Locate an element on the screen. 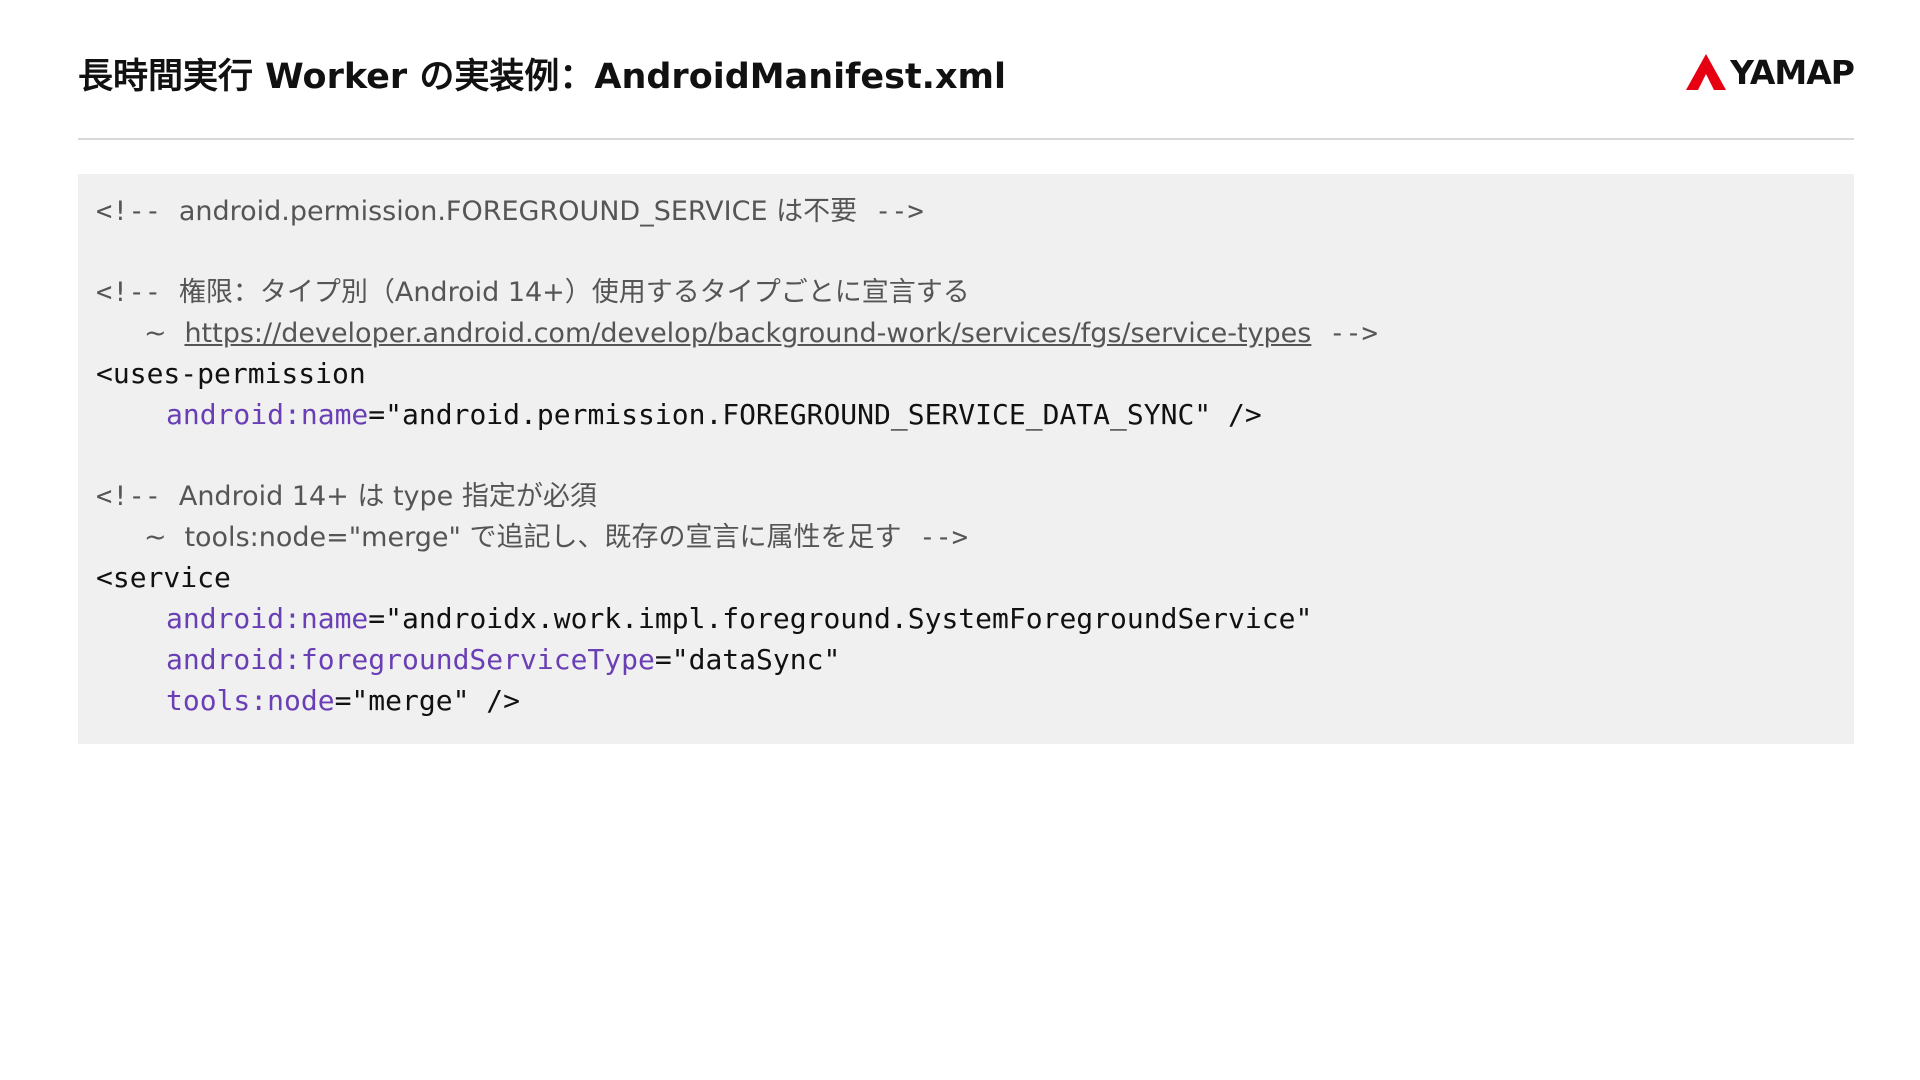 The image size is (1920, 1080). code-line-service-node: tools:node="merge" /> is located at coordinates (343, 700).